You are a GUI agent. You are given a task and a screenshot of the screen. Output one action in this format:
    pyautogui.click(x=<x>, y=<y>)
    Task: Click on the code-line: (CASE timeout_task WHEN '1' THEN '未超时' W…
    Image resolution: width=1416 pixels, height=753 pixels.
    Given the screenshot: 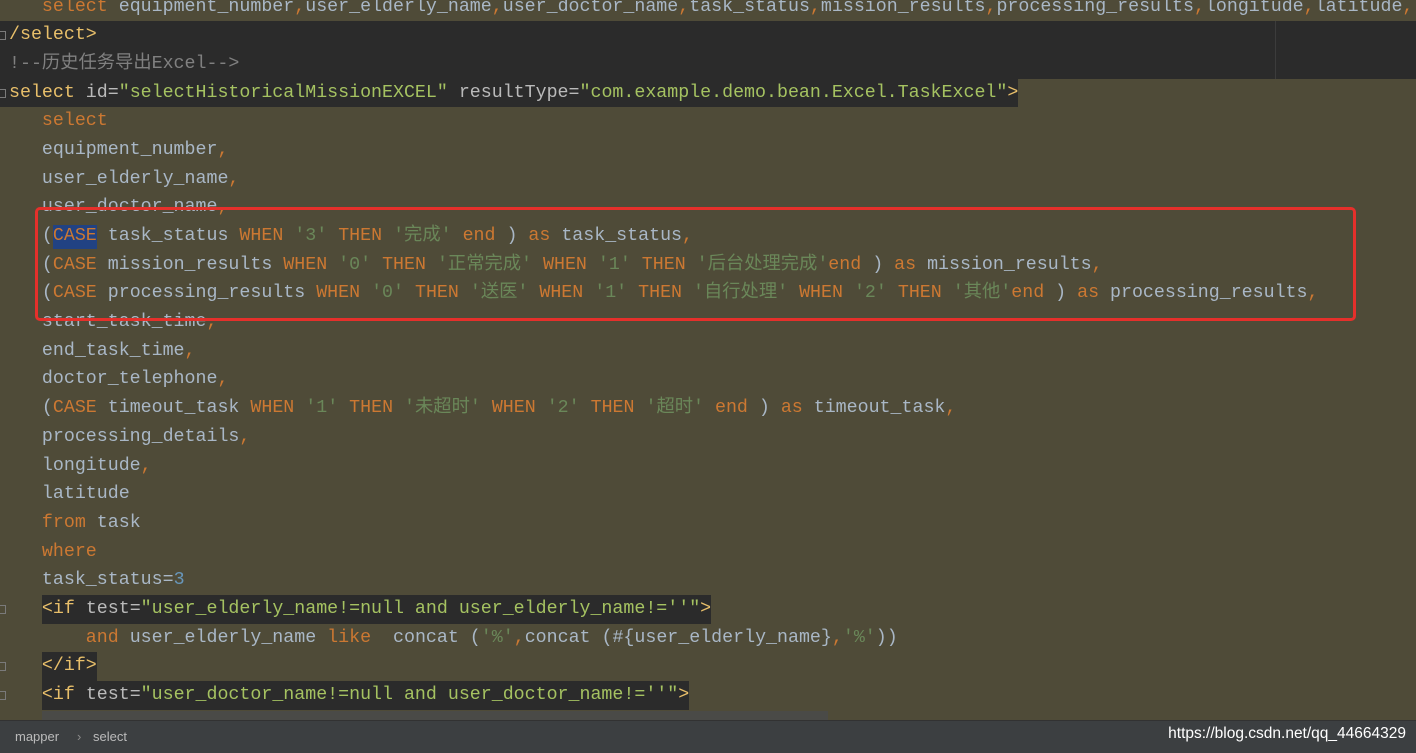 What is the action you would take?
    pyautogui.click(x=711, y=408)
    